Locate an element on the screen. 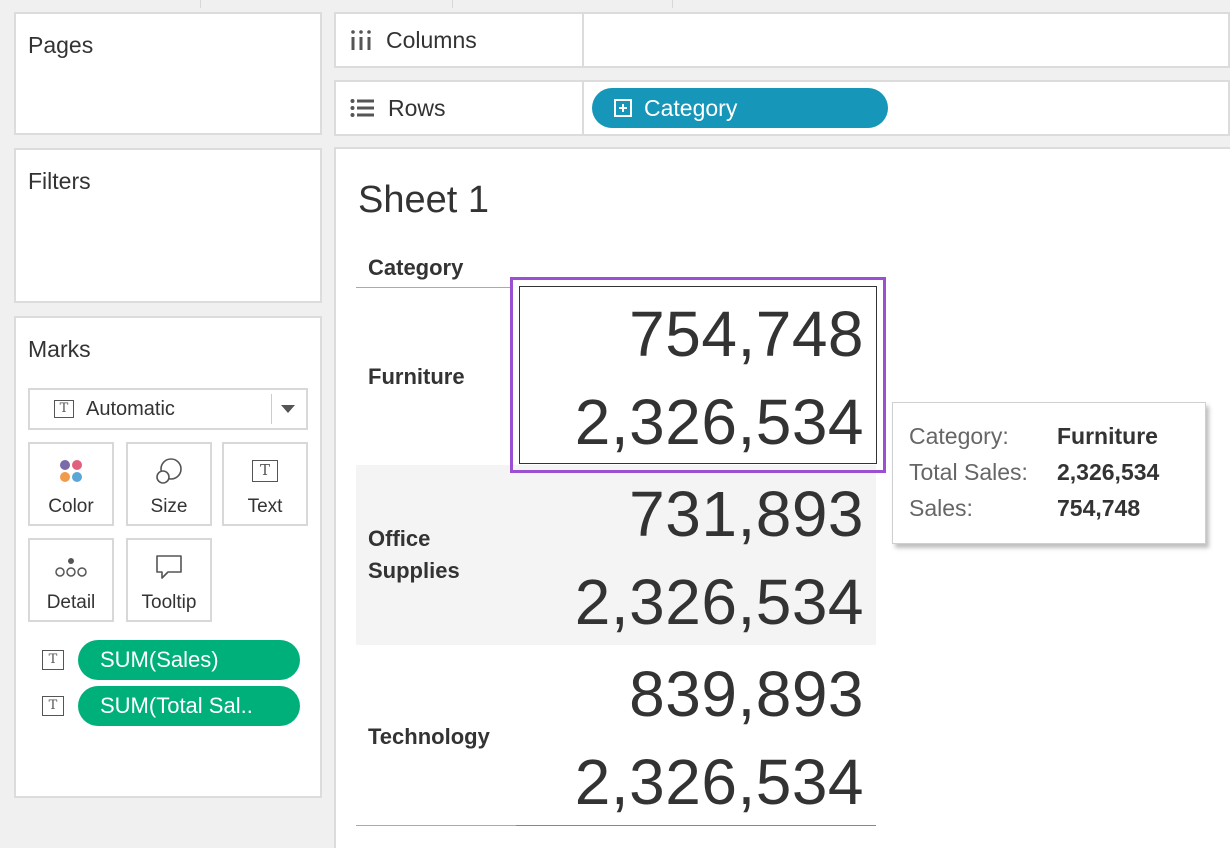 Image resolution: width=1230 pixels, height=848 pixels. tooltip-label: Tooltip is located at coordinates (169, 602).